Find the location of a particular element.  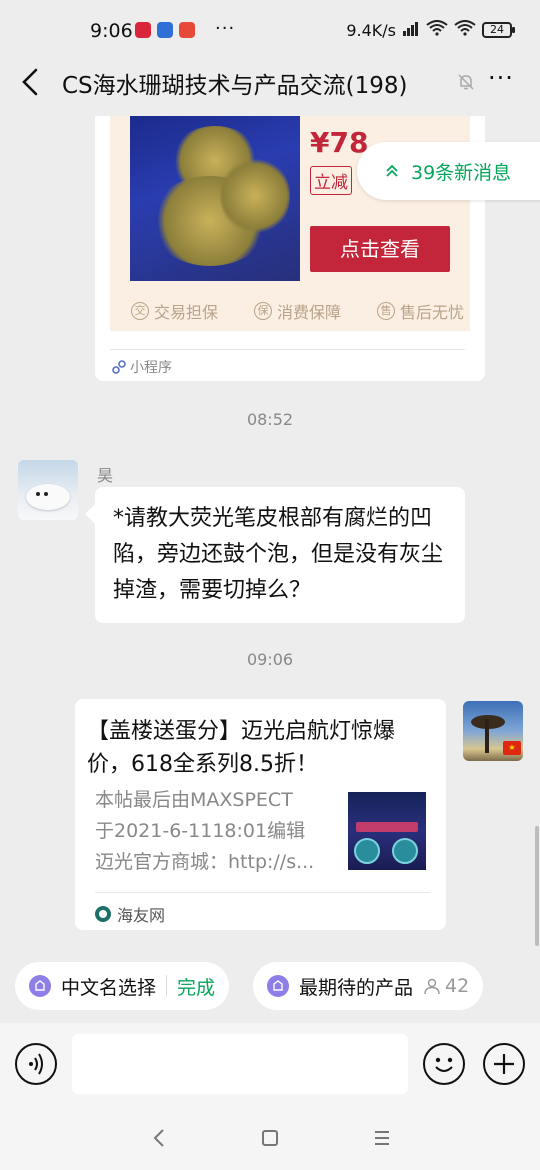

coral-product-image is located at coordinates (215, 198).